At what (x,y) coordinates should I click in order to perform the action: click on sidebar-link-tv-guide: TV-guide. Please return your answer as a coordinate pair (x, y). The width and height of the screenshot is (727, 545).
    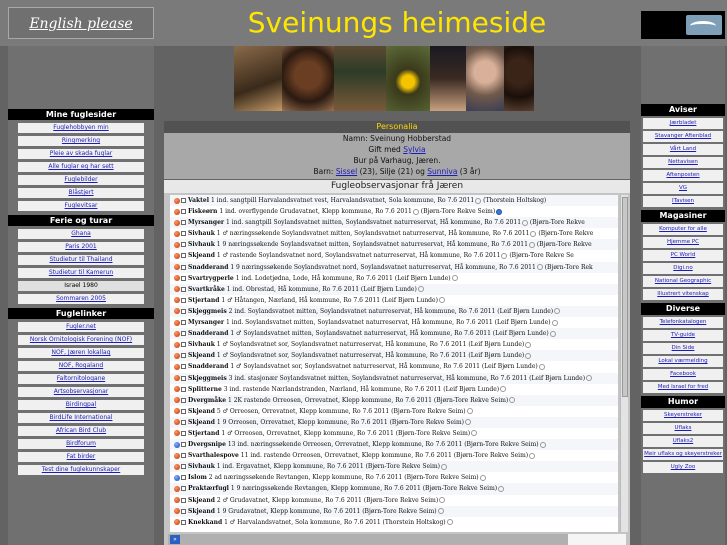
    Looking at the image, I should click on (683, 335).